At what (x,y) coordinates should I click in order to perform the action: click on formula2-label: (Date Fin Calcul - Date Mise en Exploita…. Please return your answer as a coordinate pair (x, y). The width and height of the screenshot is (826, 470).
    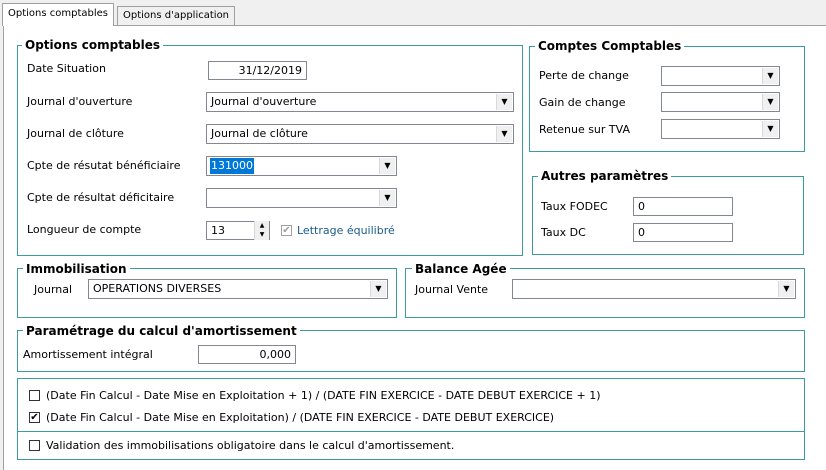
    Looking at the image, I should click on (300, 417).